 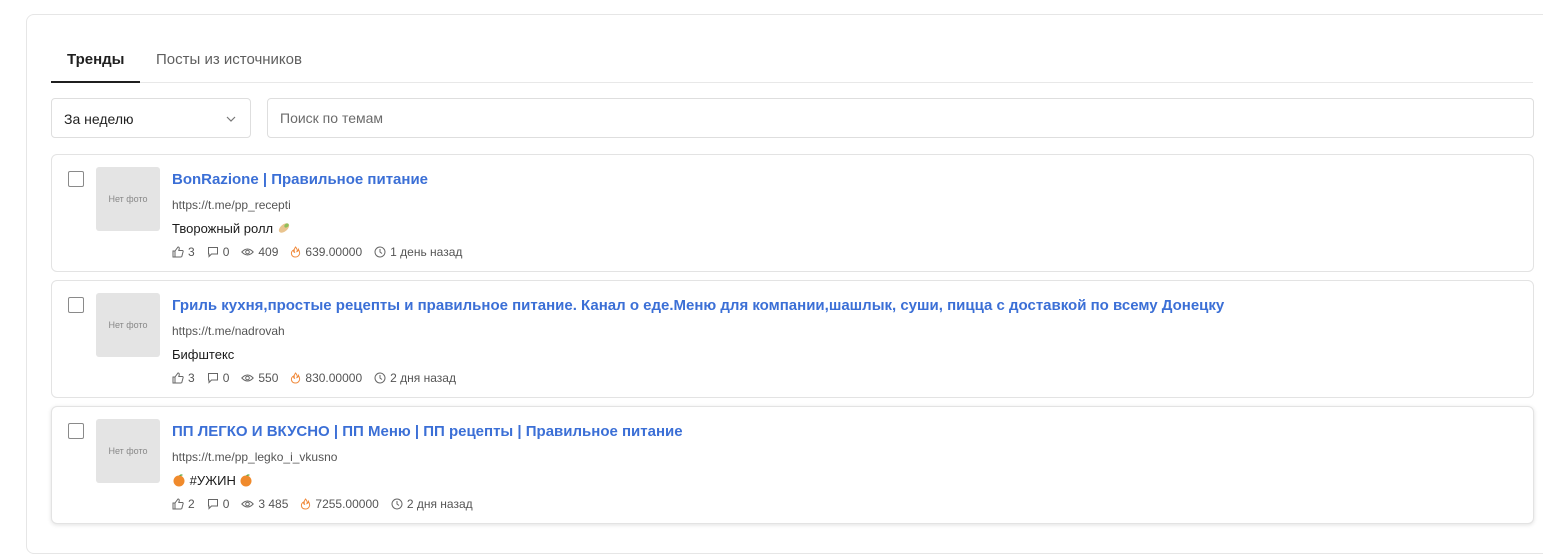 I want to click on tab-source-posts: Посты из источников, so click(x=229, y=60).